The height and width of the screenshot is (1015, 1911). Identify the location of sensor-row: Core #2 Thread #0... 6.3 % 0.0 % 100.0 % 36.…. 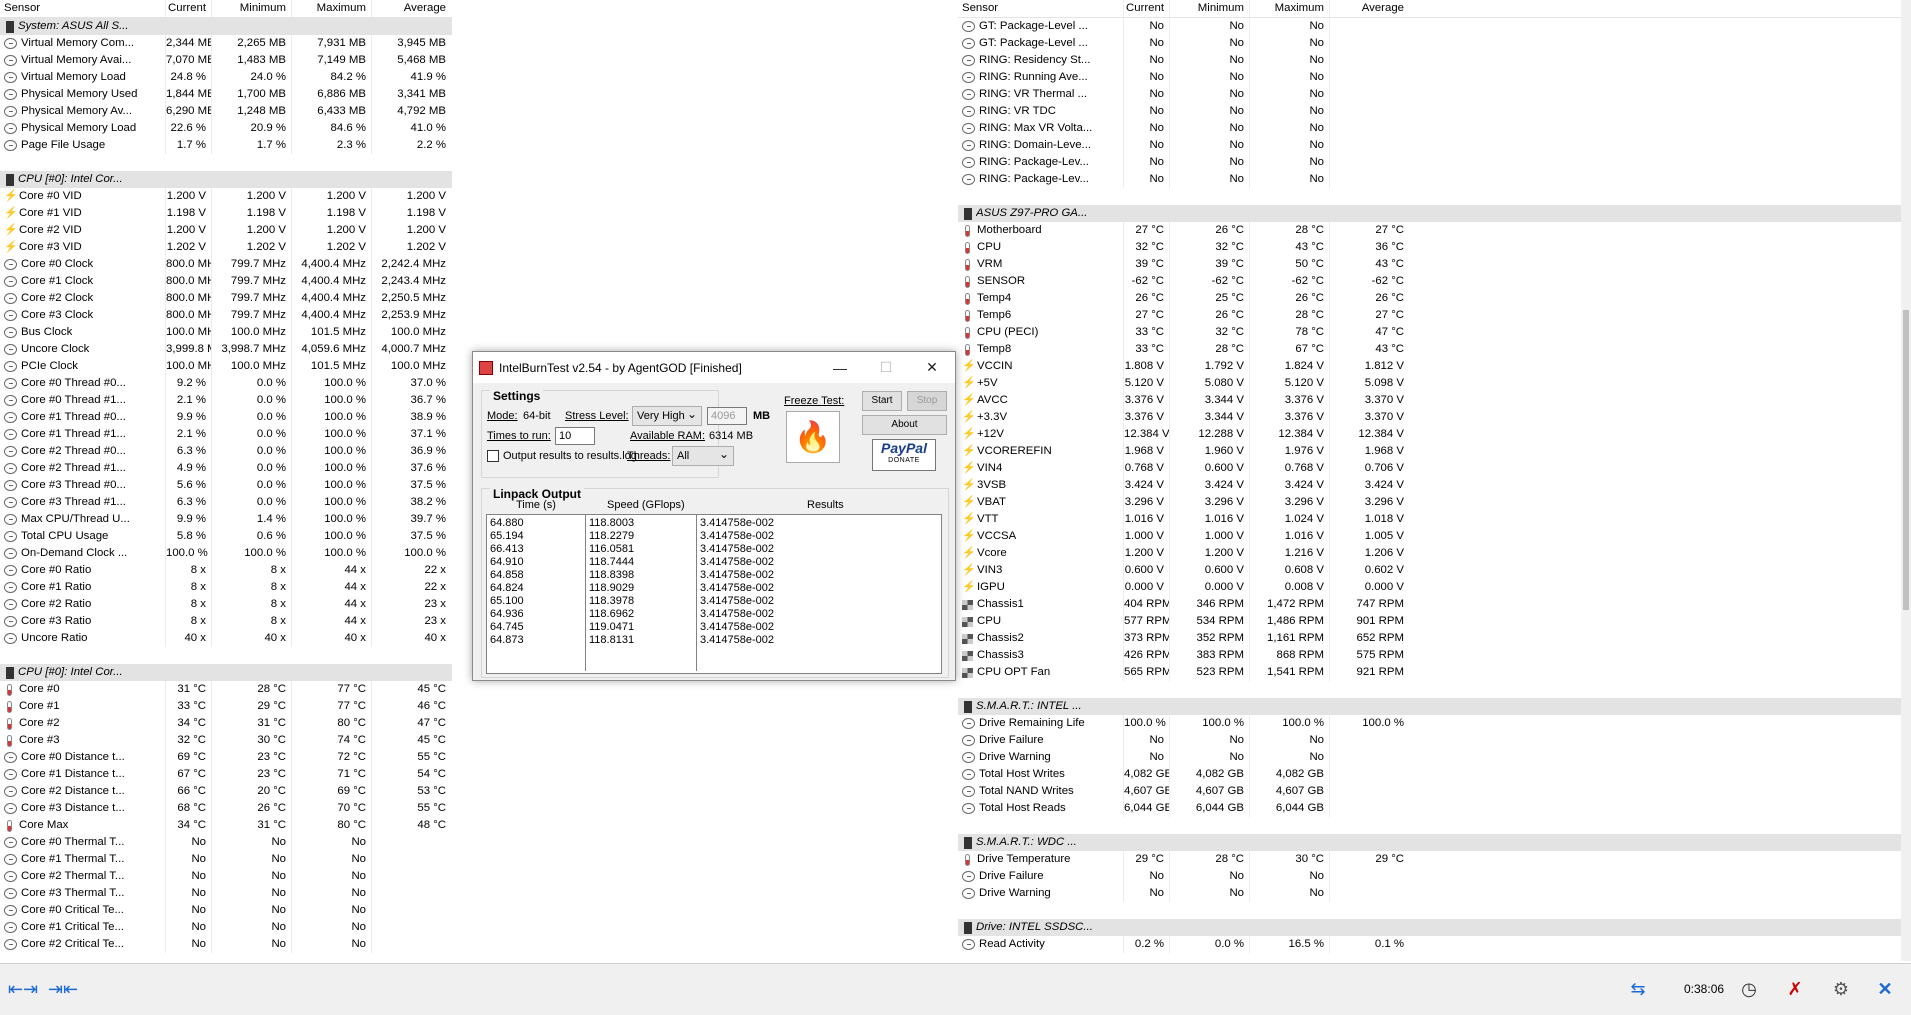
(226, 451).